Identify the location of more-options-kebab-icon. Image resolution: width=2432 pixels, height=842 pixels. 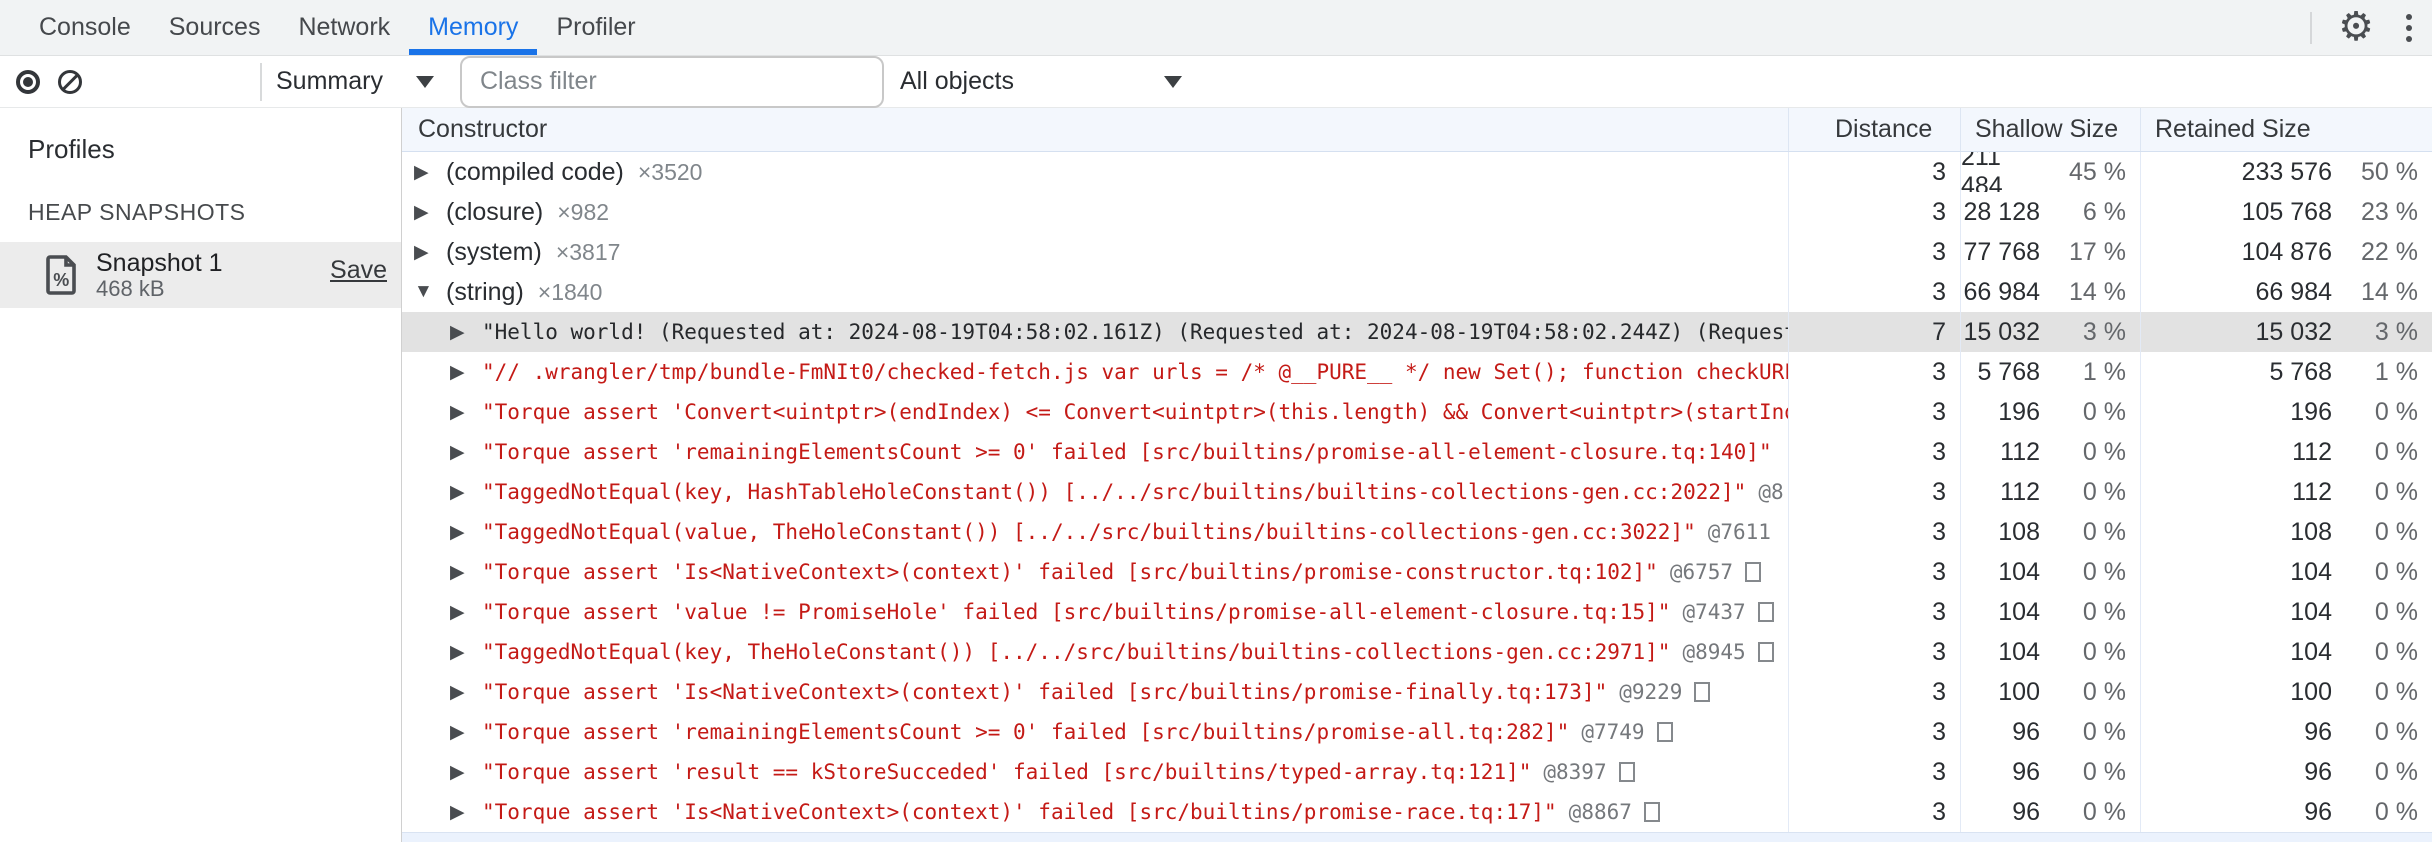
(2409, 28).